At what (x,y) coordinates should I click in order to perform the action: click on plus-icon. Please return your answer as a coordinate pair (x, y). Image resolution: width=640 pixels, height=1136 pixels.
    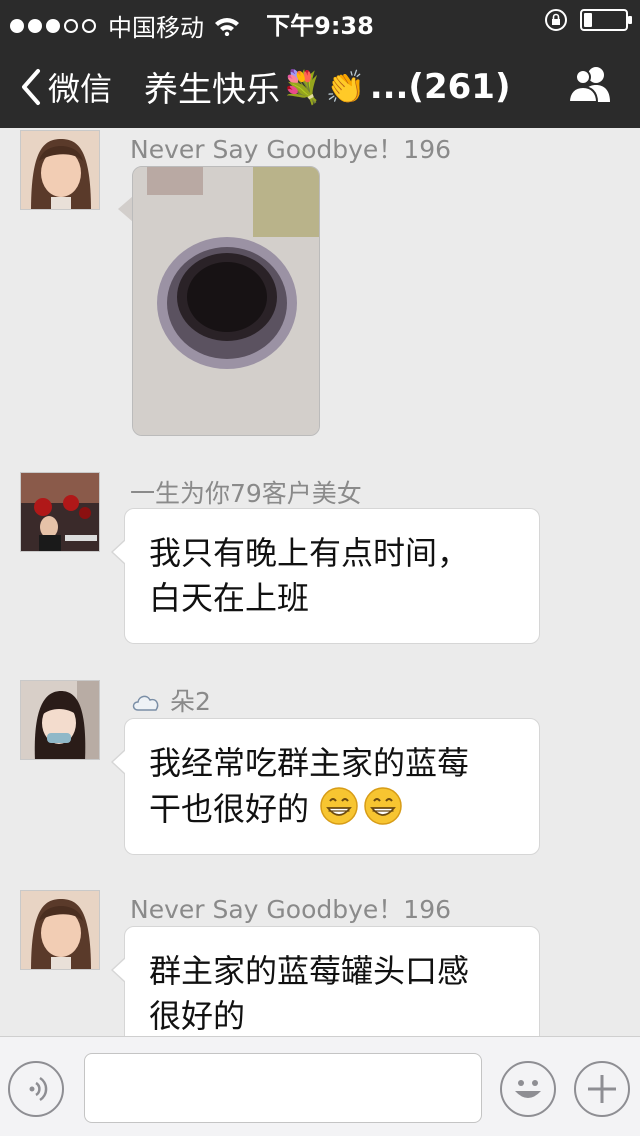
    Looking at the image, I should click on (602, 1089).